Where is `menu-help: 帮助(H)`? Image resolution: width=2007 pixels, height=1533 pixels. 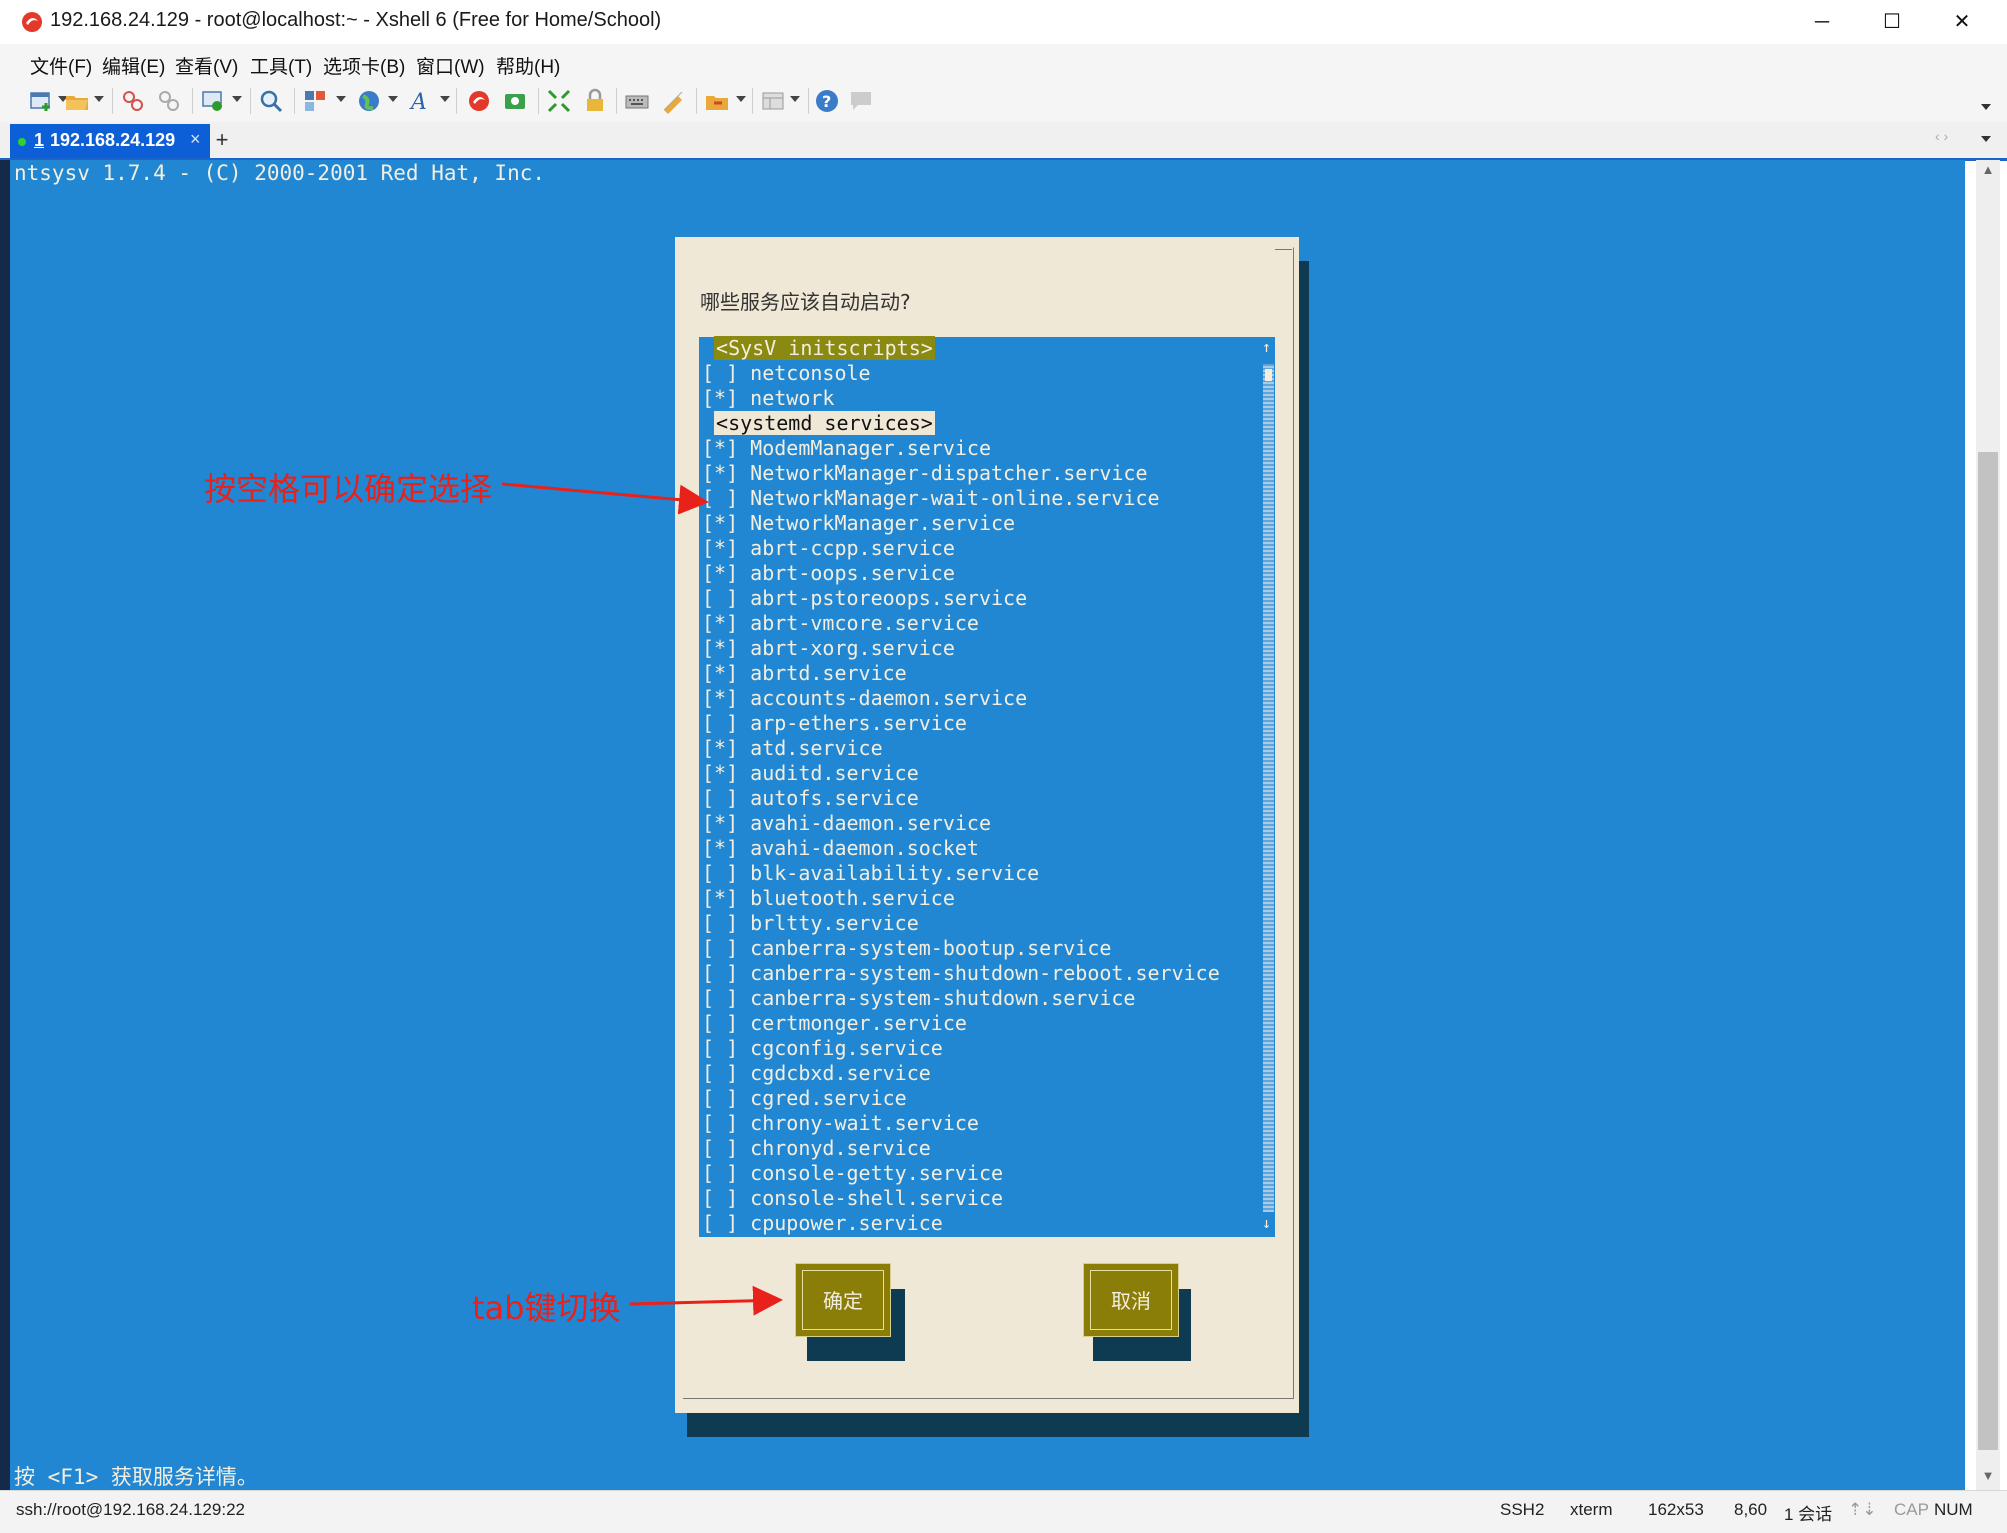 menu-help: 帮助(H) is located at coordinates (528, 65).